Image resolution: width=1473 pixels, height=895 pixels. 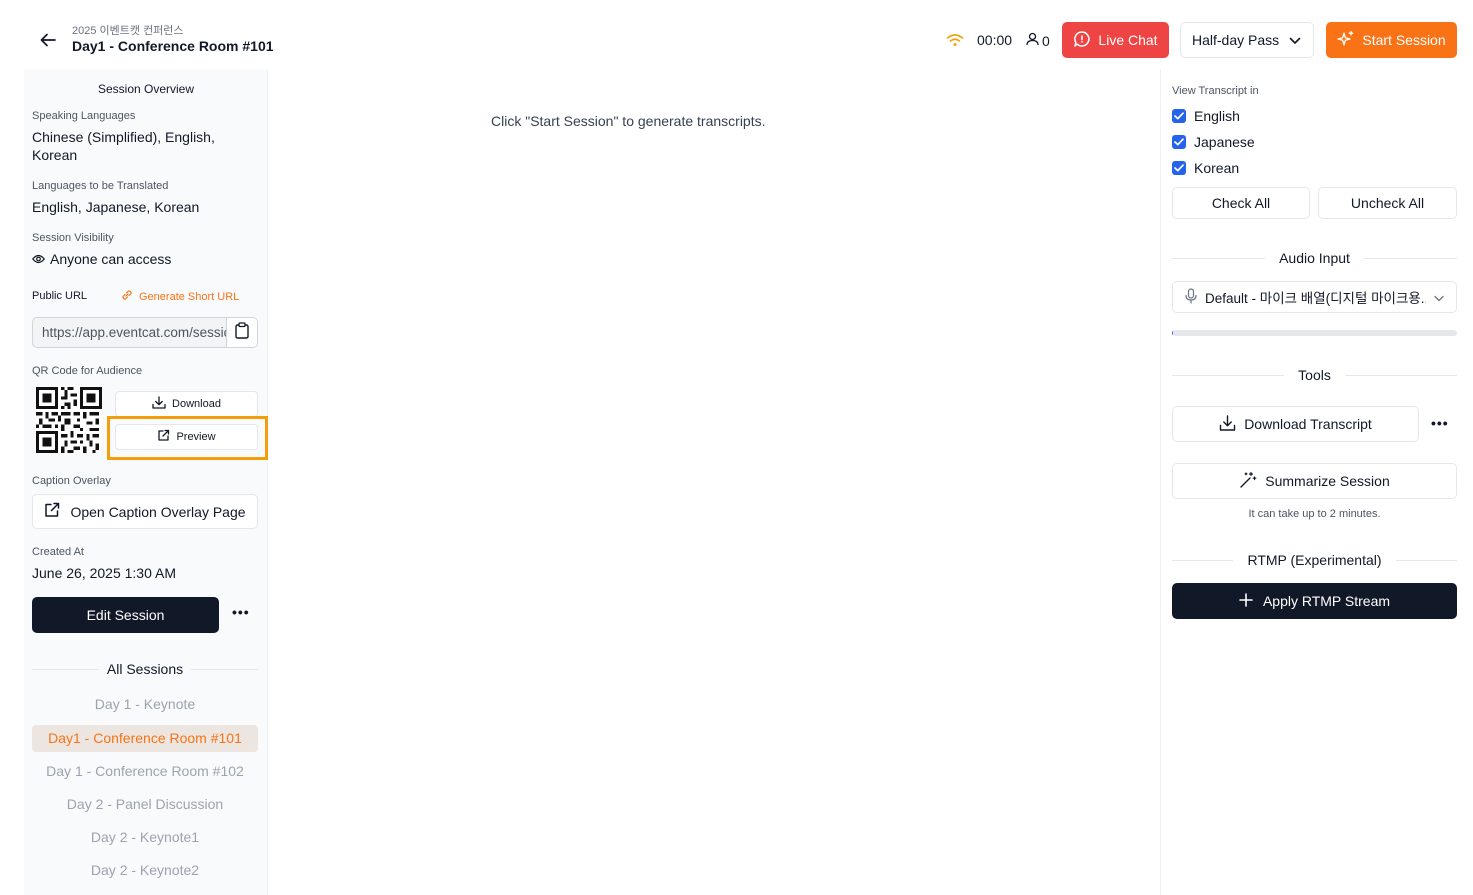 I want to click on live-chat-button: Live Chat, so click(x=1115, y=40).